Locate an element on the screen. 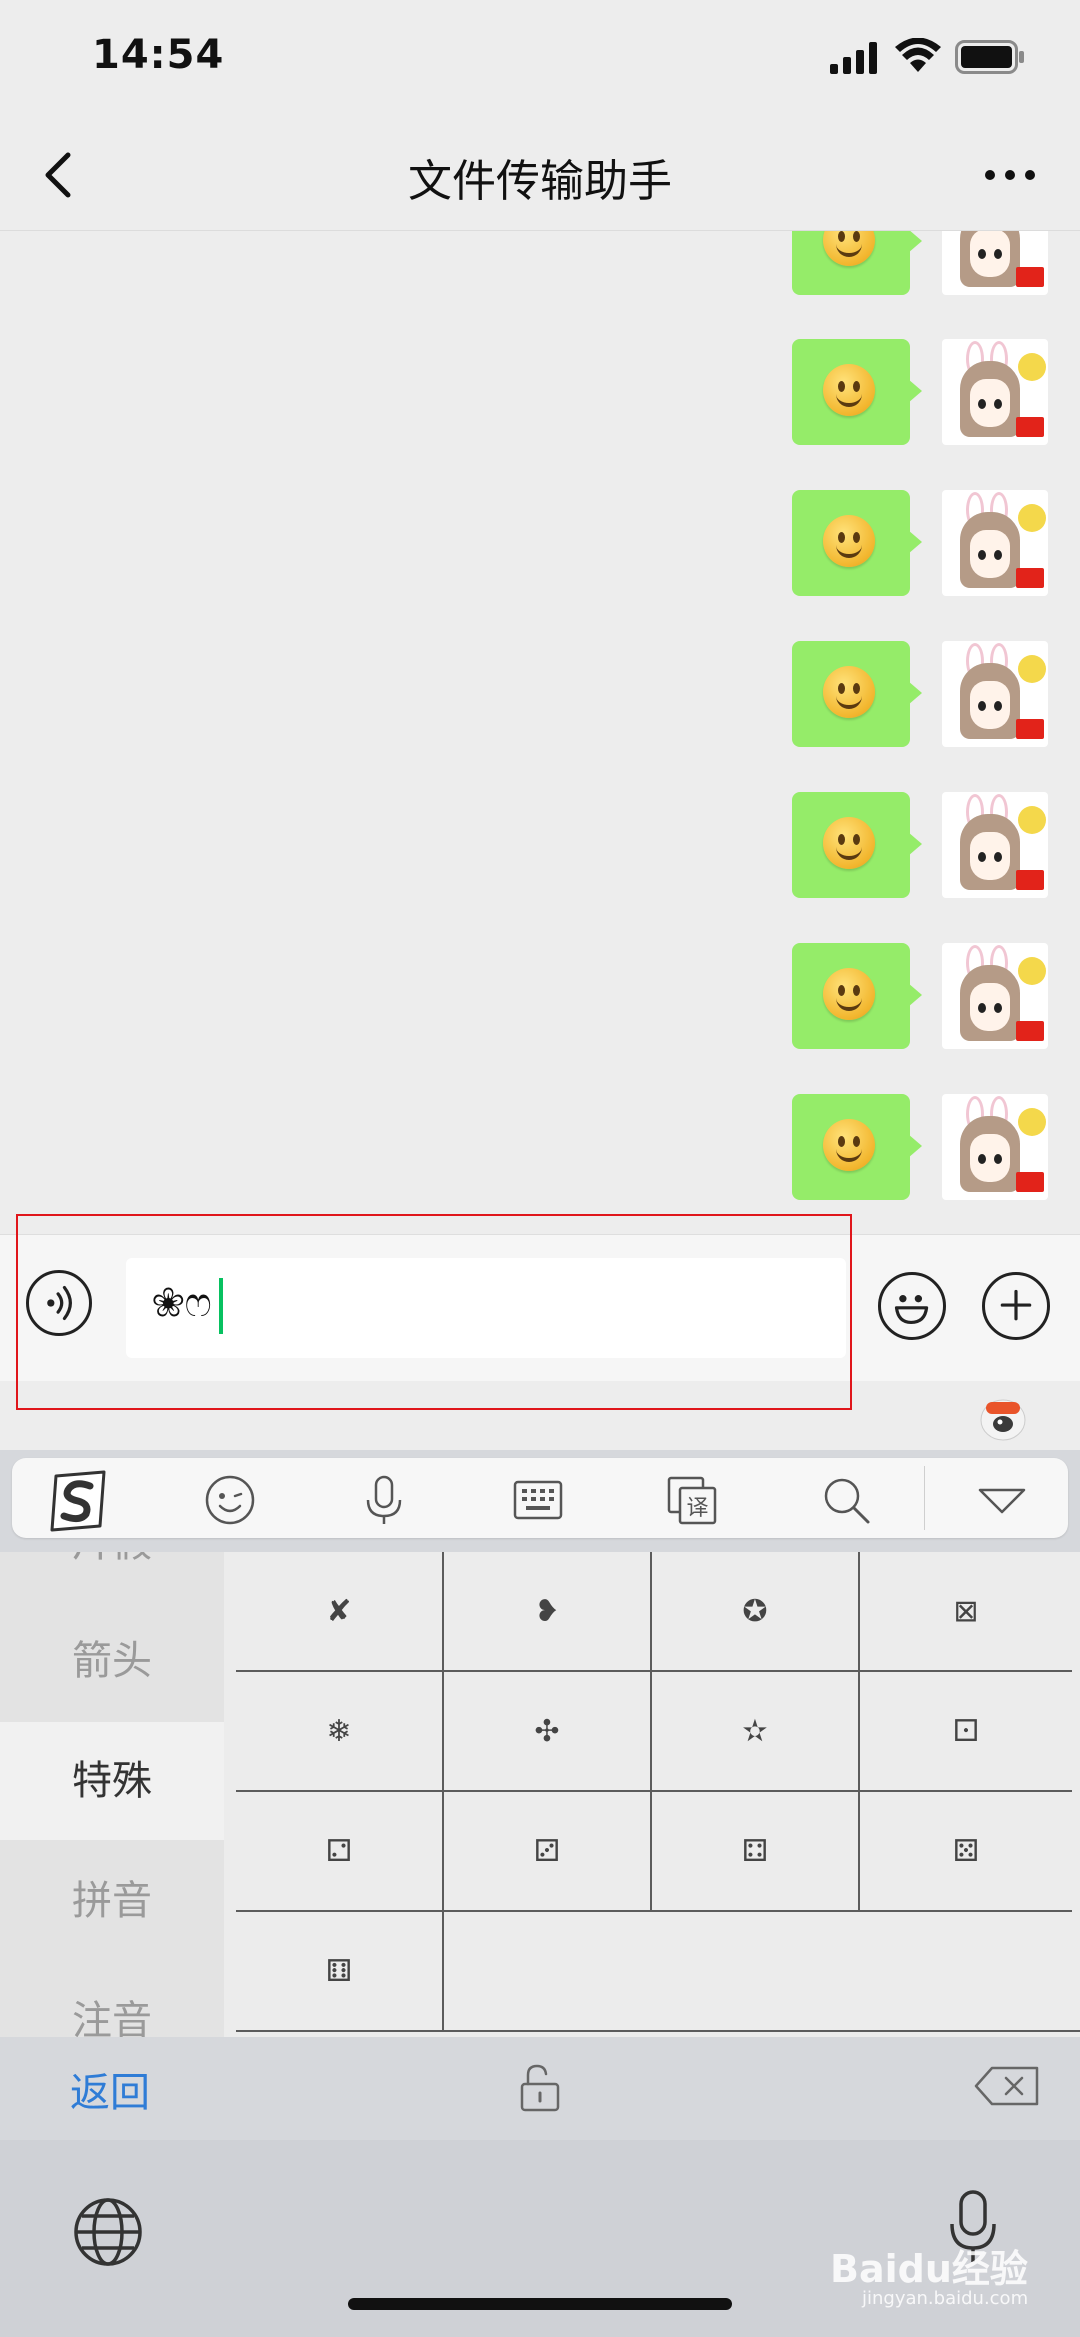  symbol-category-item: 拼音 is located at coordinates (112, 1901).